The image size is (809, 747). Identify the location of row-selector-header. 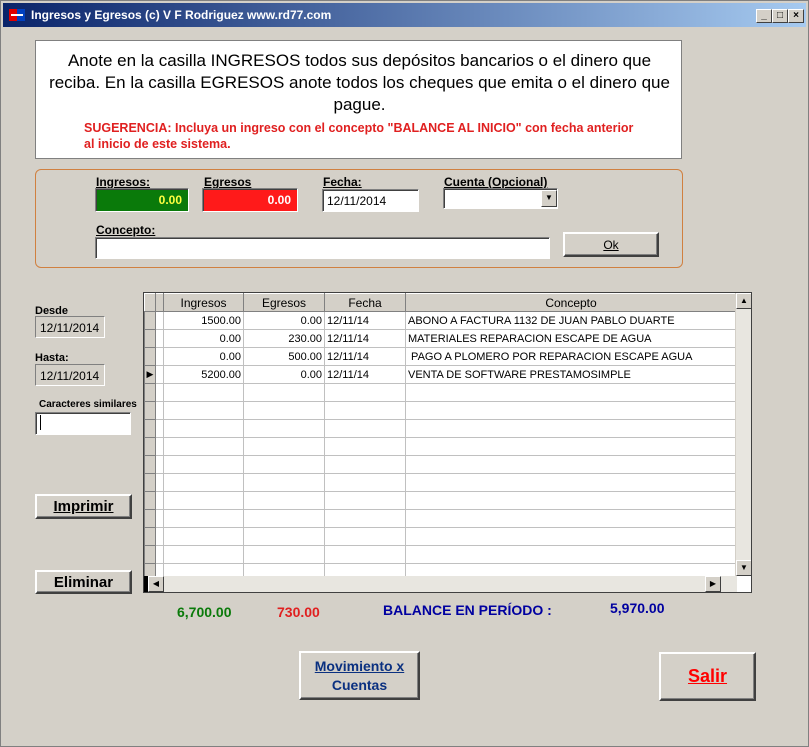
(150, 302).